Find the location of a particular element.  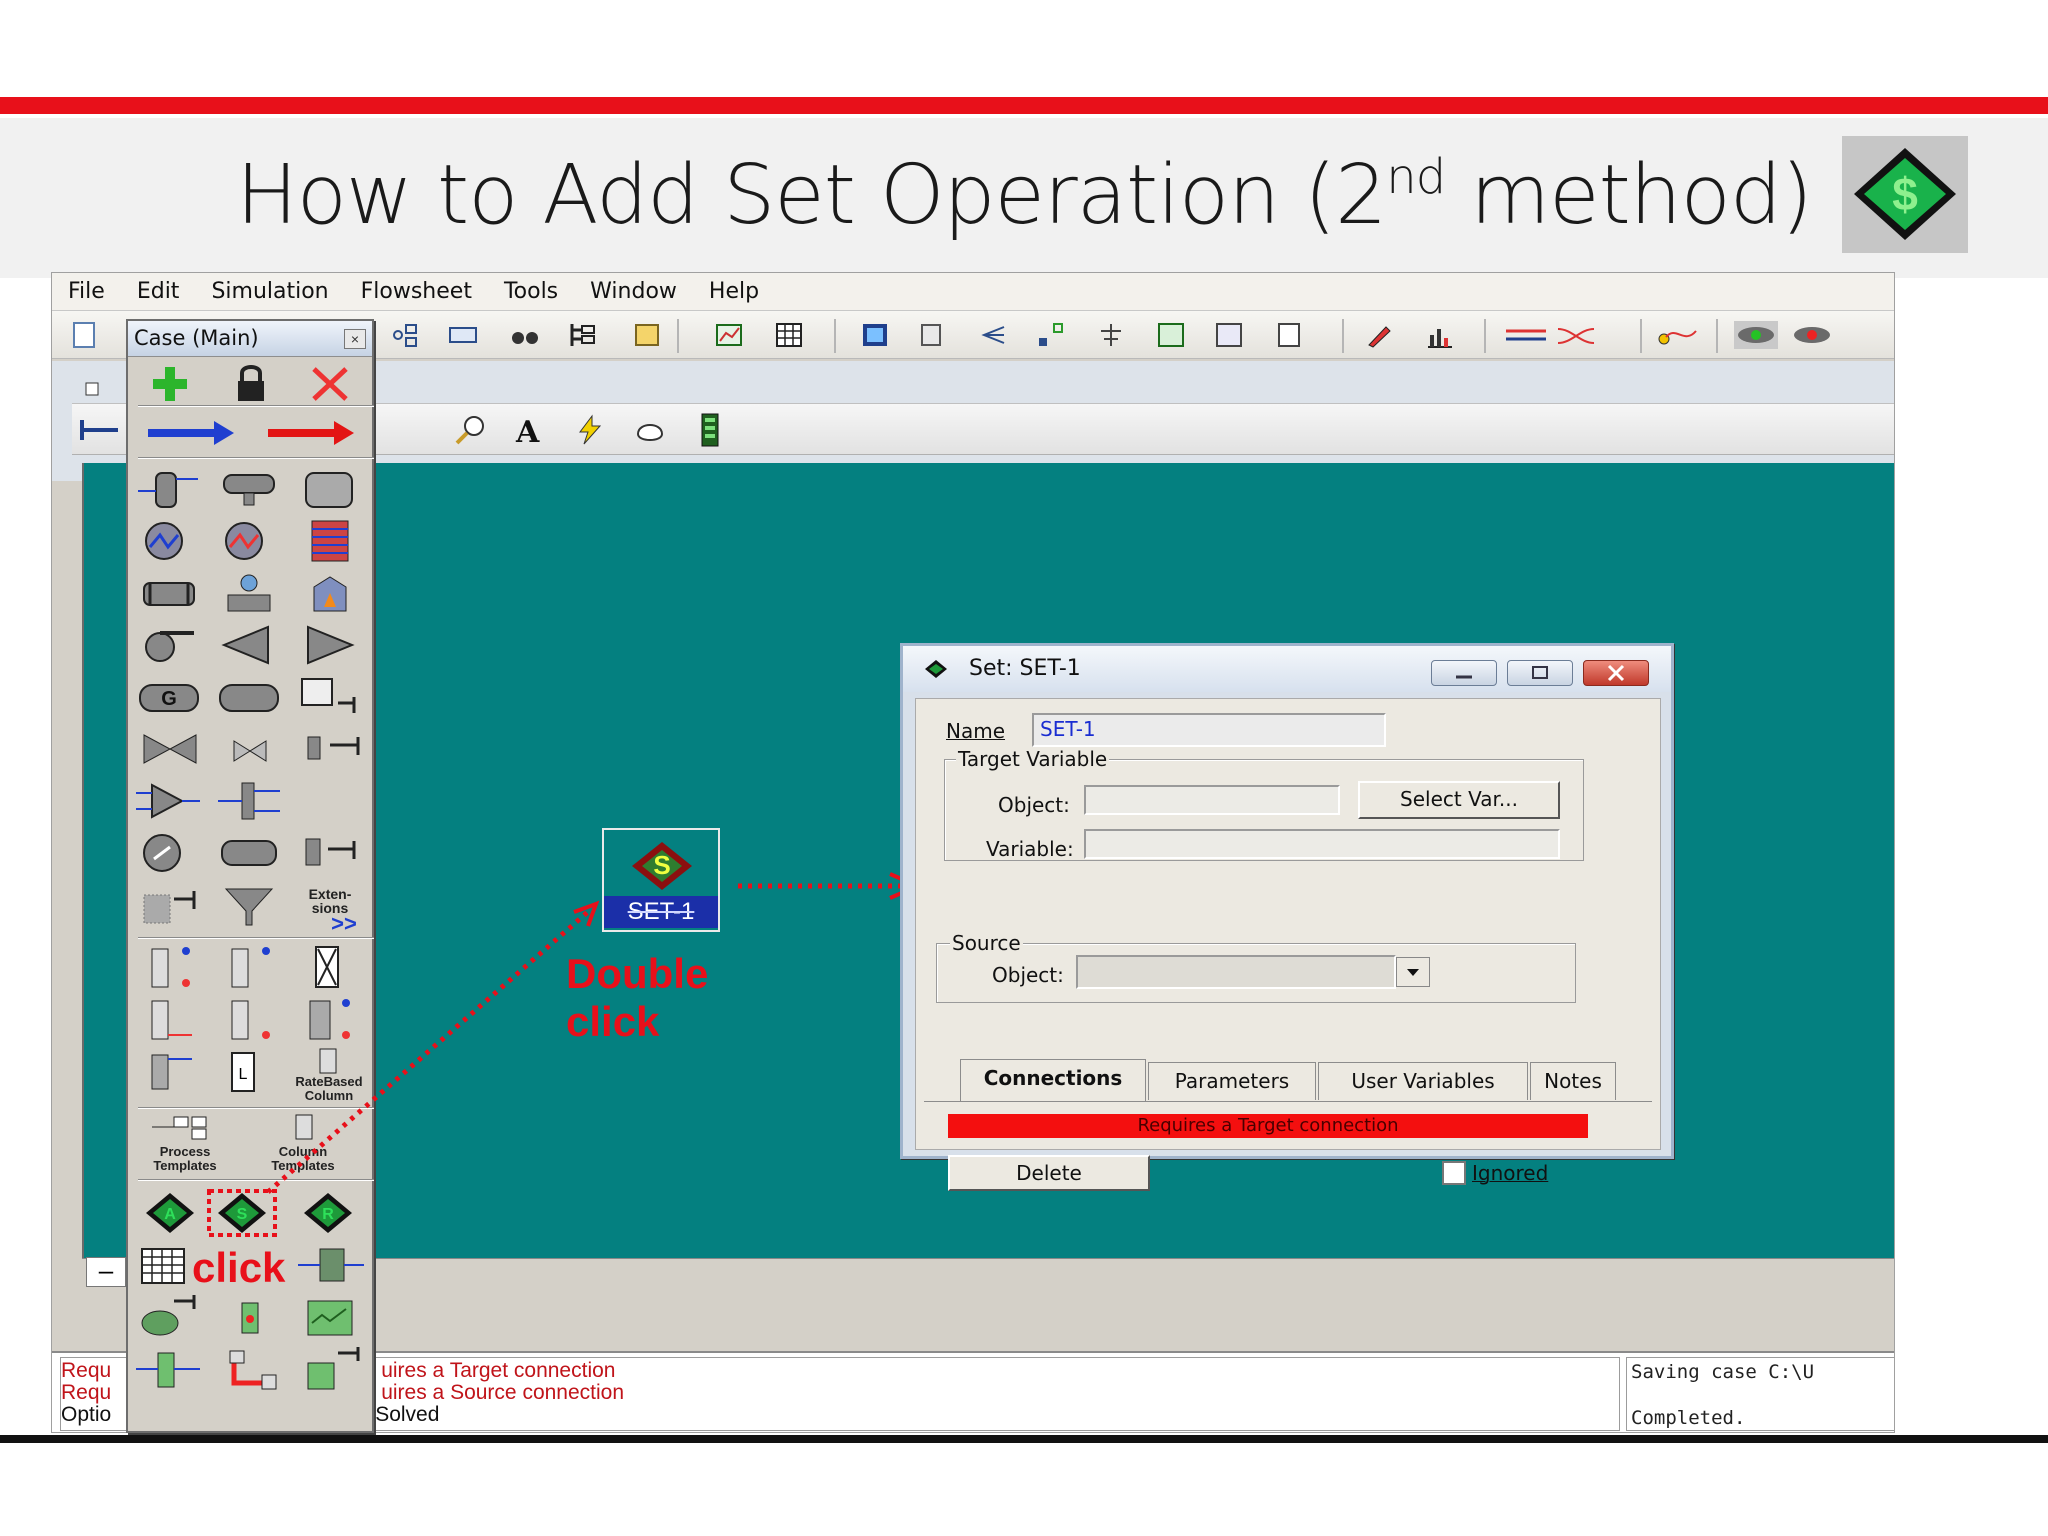

tab-user-variables: User Variables is located at coordinates (1423, 1081).